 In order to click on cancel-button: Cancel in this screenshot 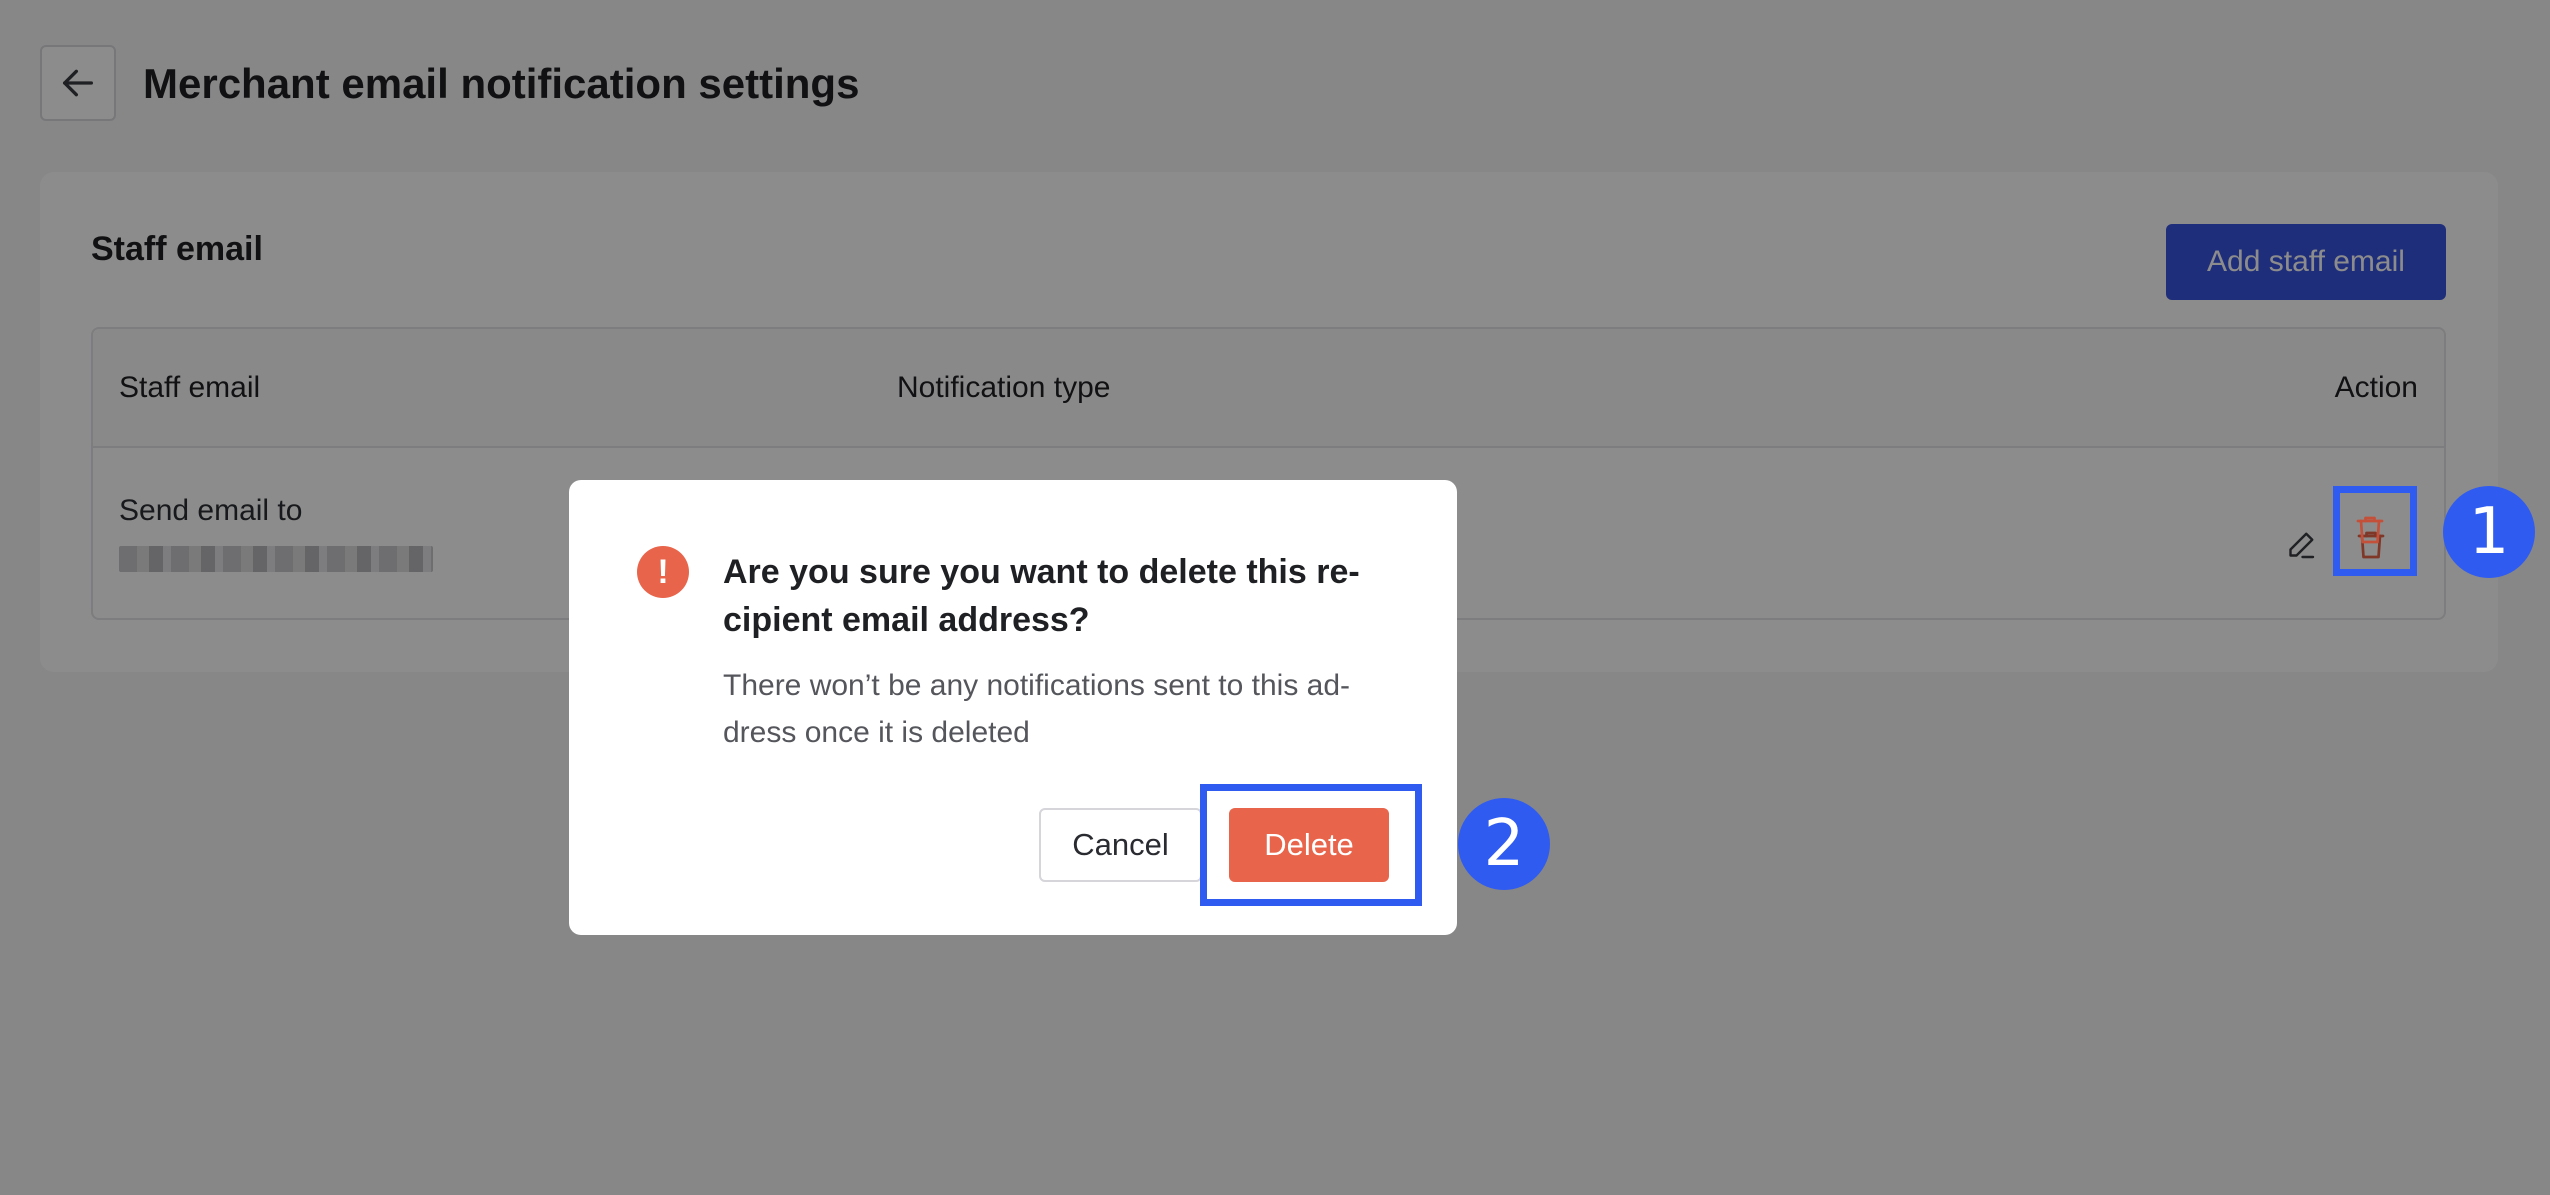, I will do `click(1120, 845)`.